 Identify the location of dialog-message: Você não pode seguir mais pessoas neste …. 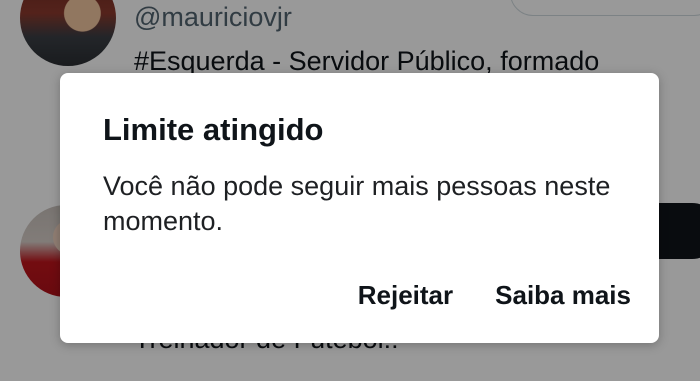
(357, 203).